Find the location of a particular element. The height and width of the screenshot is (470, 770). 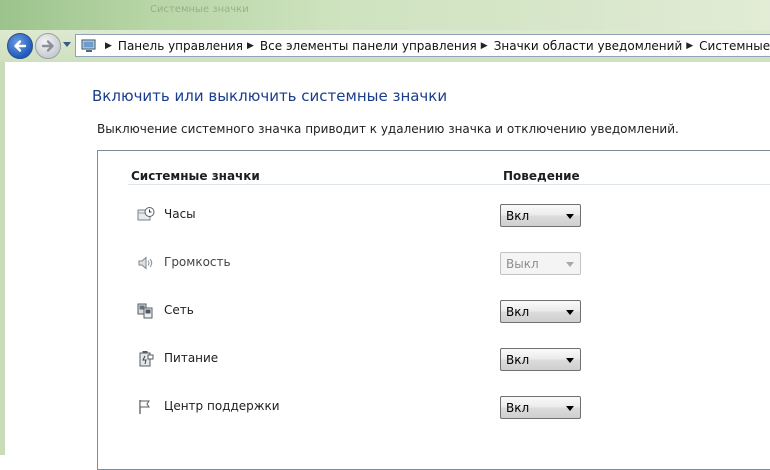

header-divider is located at coordinates (449, 184).